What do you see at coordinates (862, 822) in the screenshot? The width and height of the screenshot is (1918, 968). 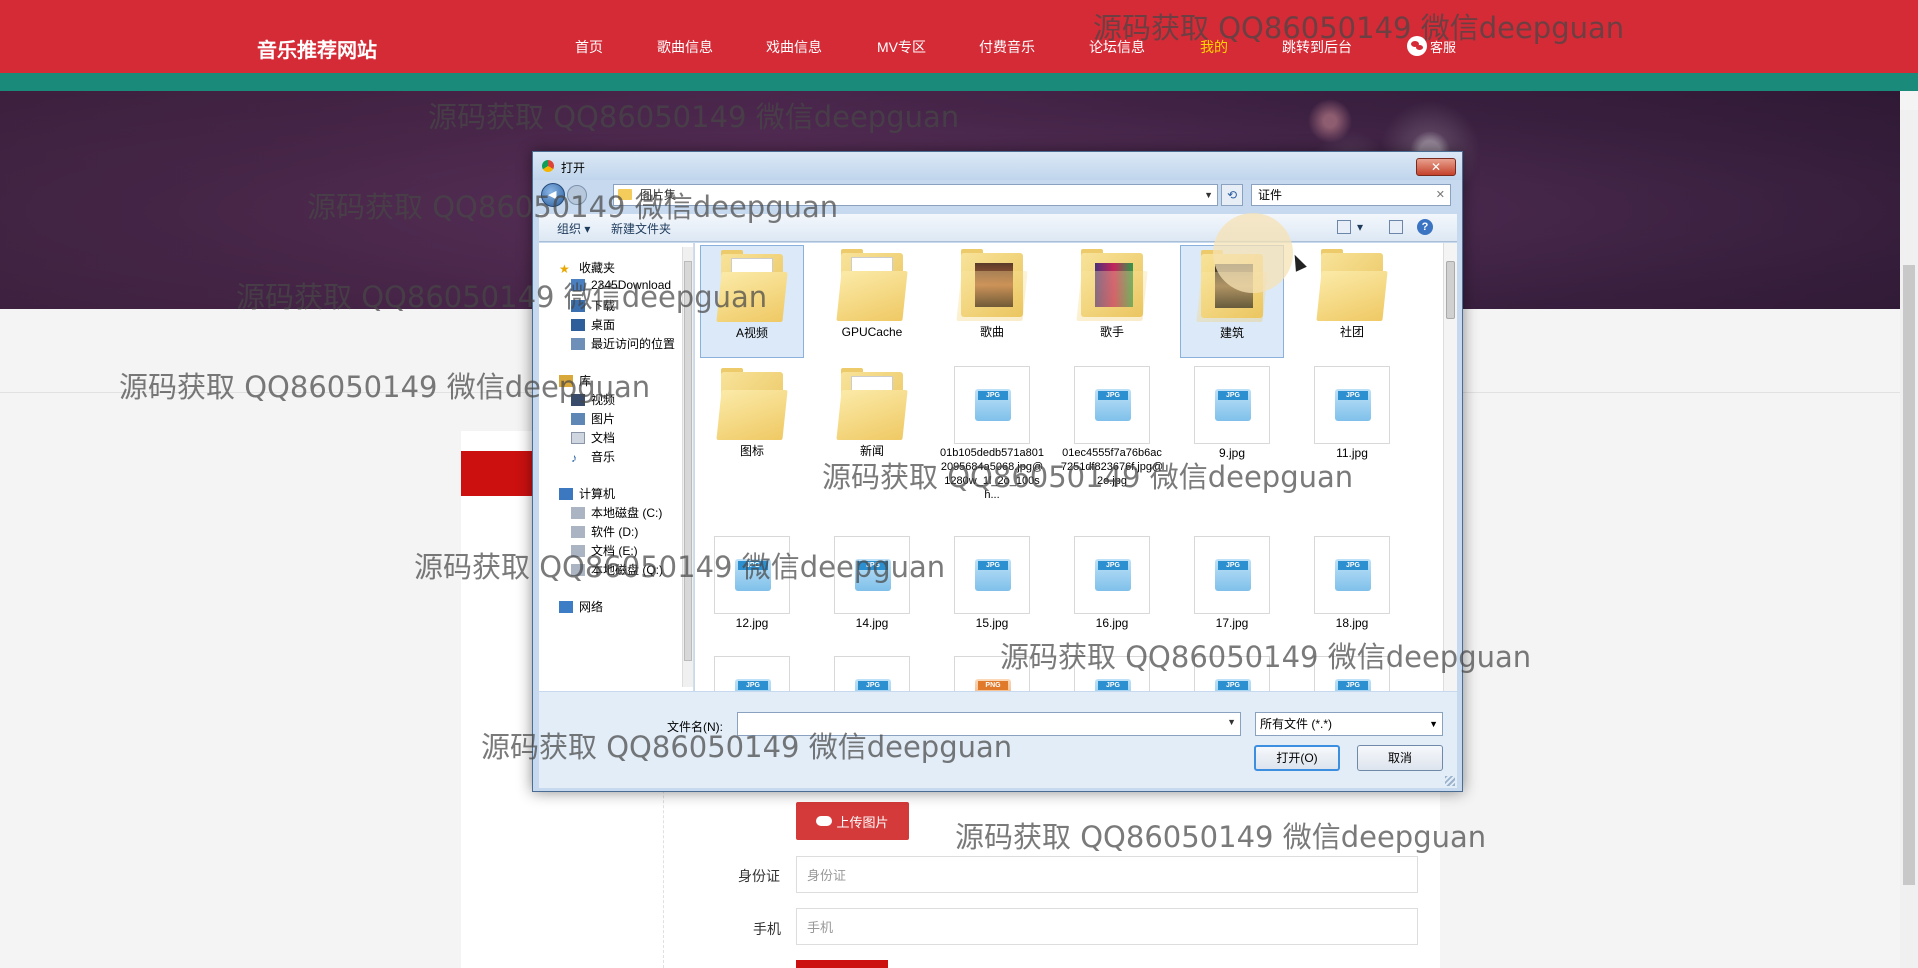 I see `upload-label: 上传图片` at bounding box center [862, 822].